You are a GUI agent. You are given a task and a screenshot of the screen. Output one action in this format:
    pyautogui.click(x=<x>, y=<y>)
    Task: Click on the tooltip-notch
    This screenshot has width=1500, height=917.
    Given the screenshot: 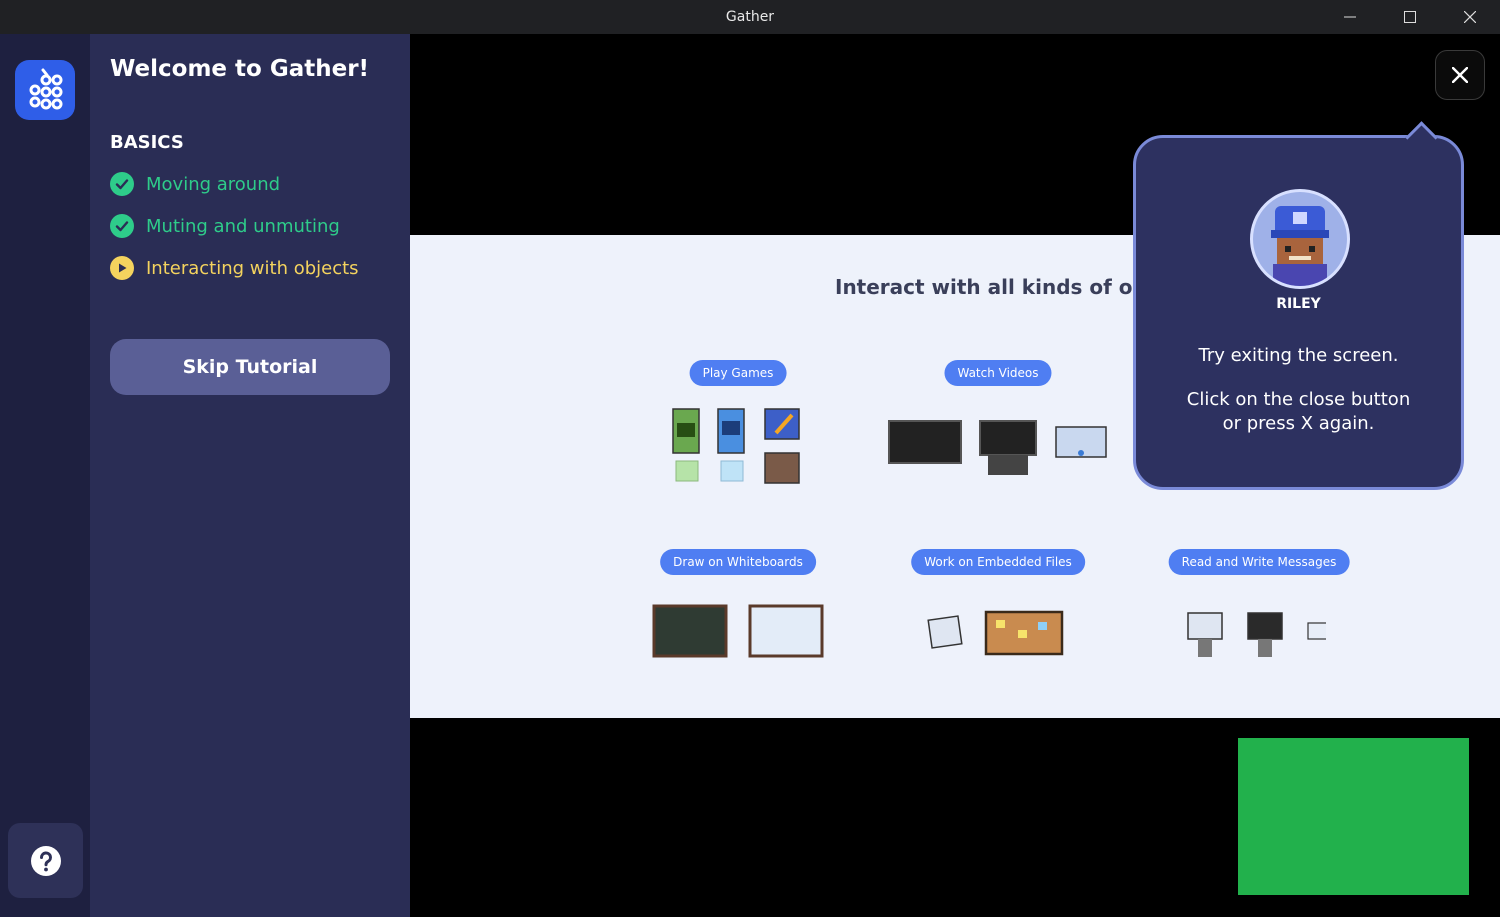 What is the action you would take?
    pyautogui.click(x=1421, y=137)
    